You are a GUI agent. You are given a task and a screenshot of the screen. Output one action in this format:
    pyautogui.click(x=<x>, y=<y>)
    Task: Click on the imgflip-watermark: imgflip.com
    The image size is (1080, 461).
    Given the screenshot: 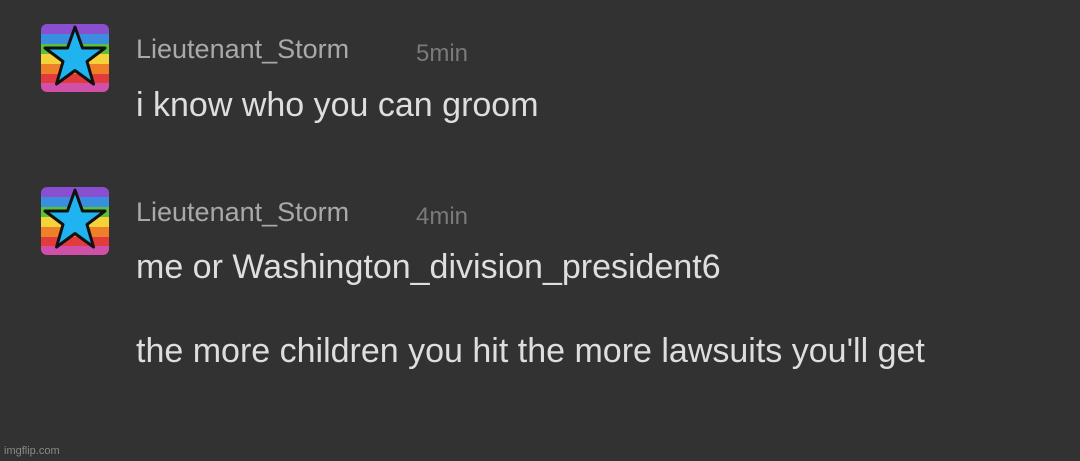 What is the action you would take?
    pyautogui.click(x=32, y=451)
    